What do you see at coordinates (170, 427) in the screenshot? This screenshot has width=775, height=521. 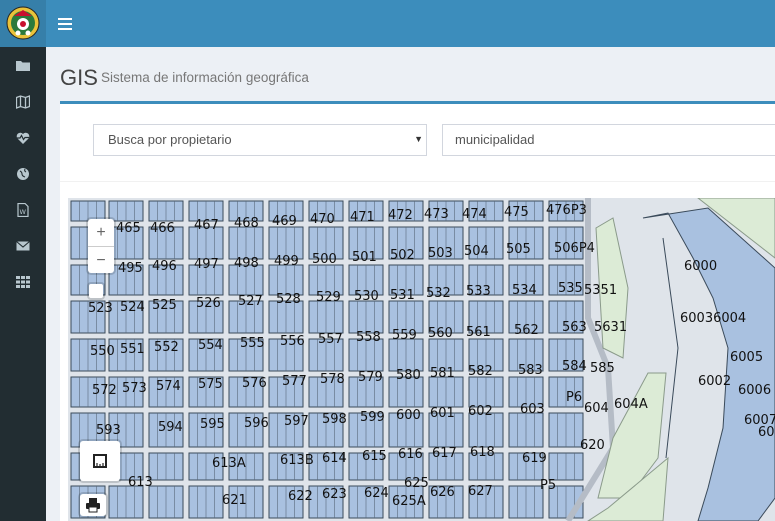 I see `parcel-label: 594` at bounding box center [170, 427].